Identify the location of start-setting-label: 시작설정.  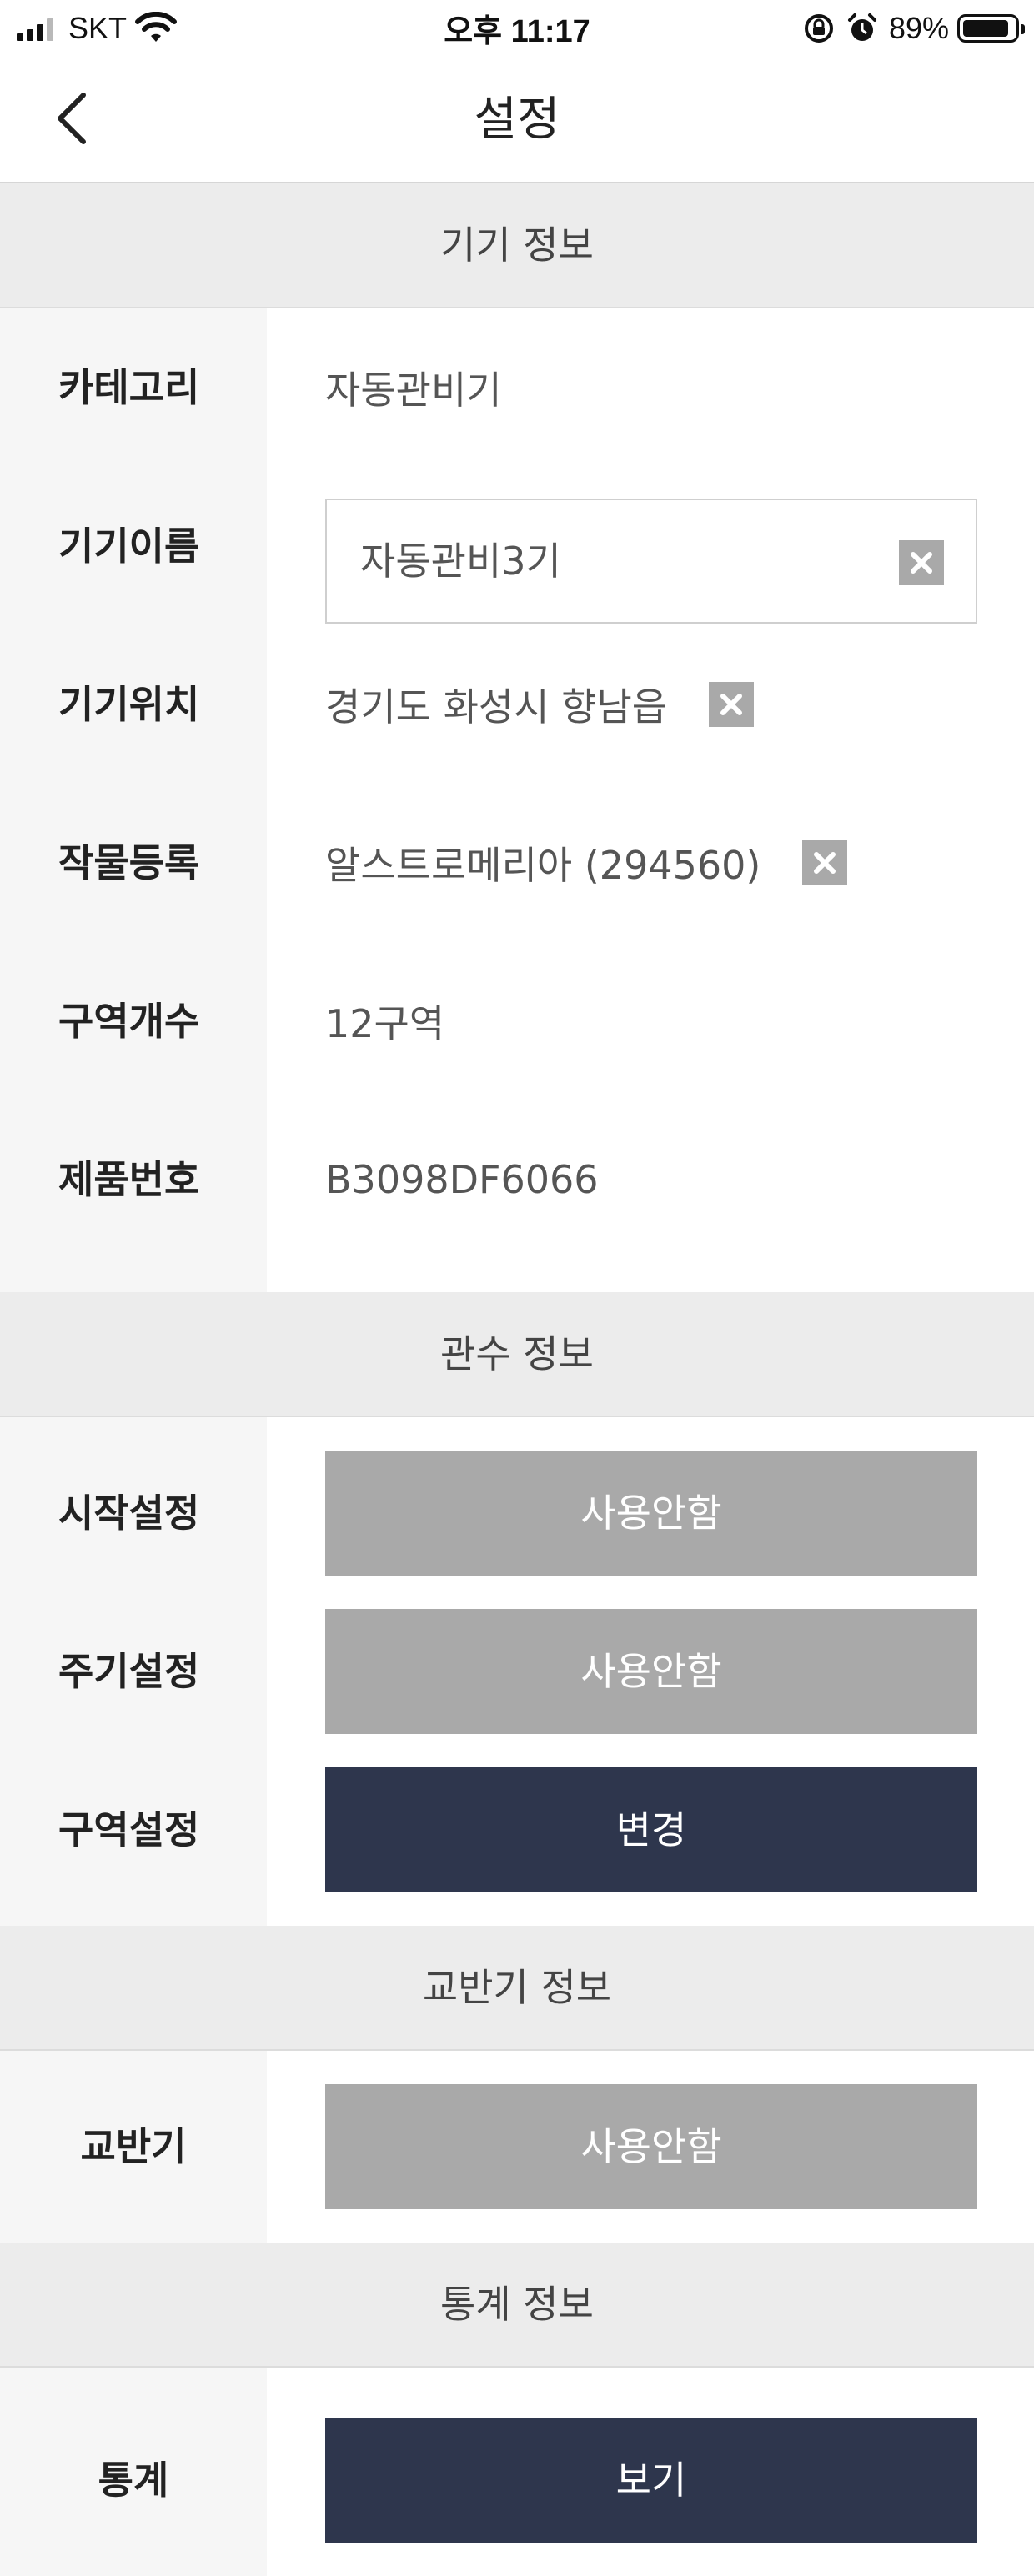
(129, 1513).